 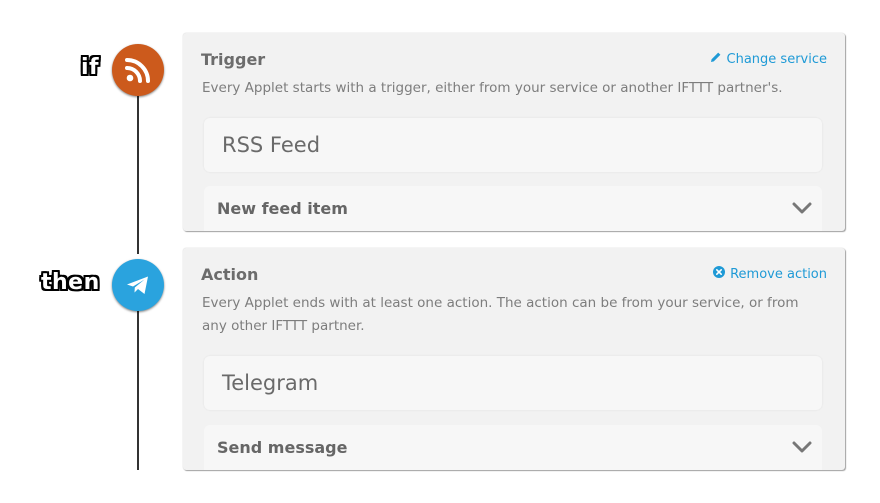 I want to click on if-step-label: if, so click(x=90, y=67).